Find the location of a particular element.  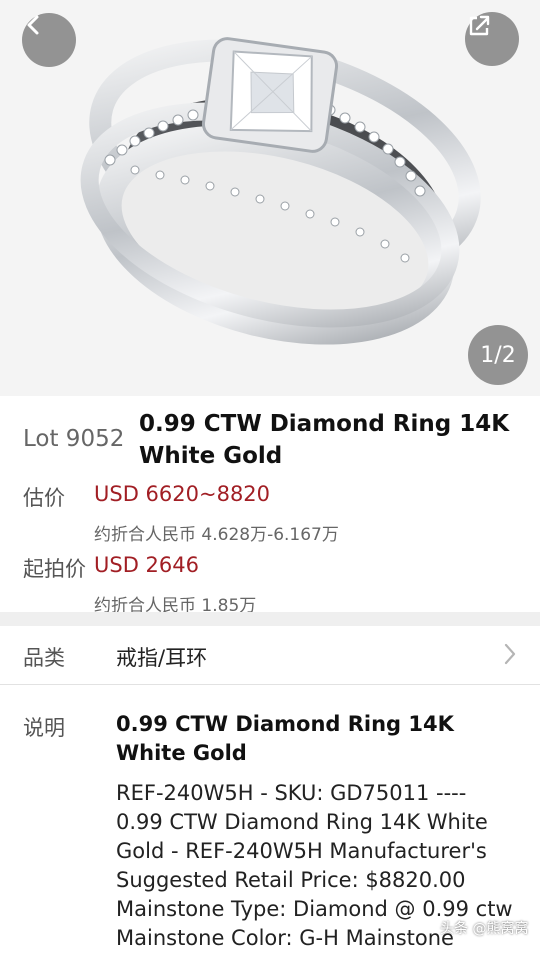

section-divider is located at coordinates (270, 619).